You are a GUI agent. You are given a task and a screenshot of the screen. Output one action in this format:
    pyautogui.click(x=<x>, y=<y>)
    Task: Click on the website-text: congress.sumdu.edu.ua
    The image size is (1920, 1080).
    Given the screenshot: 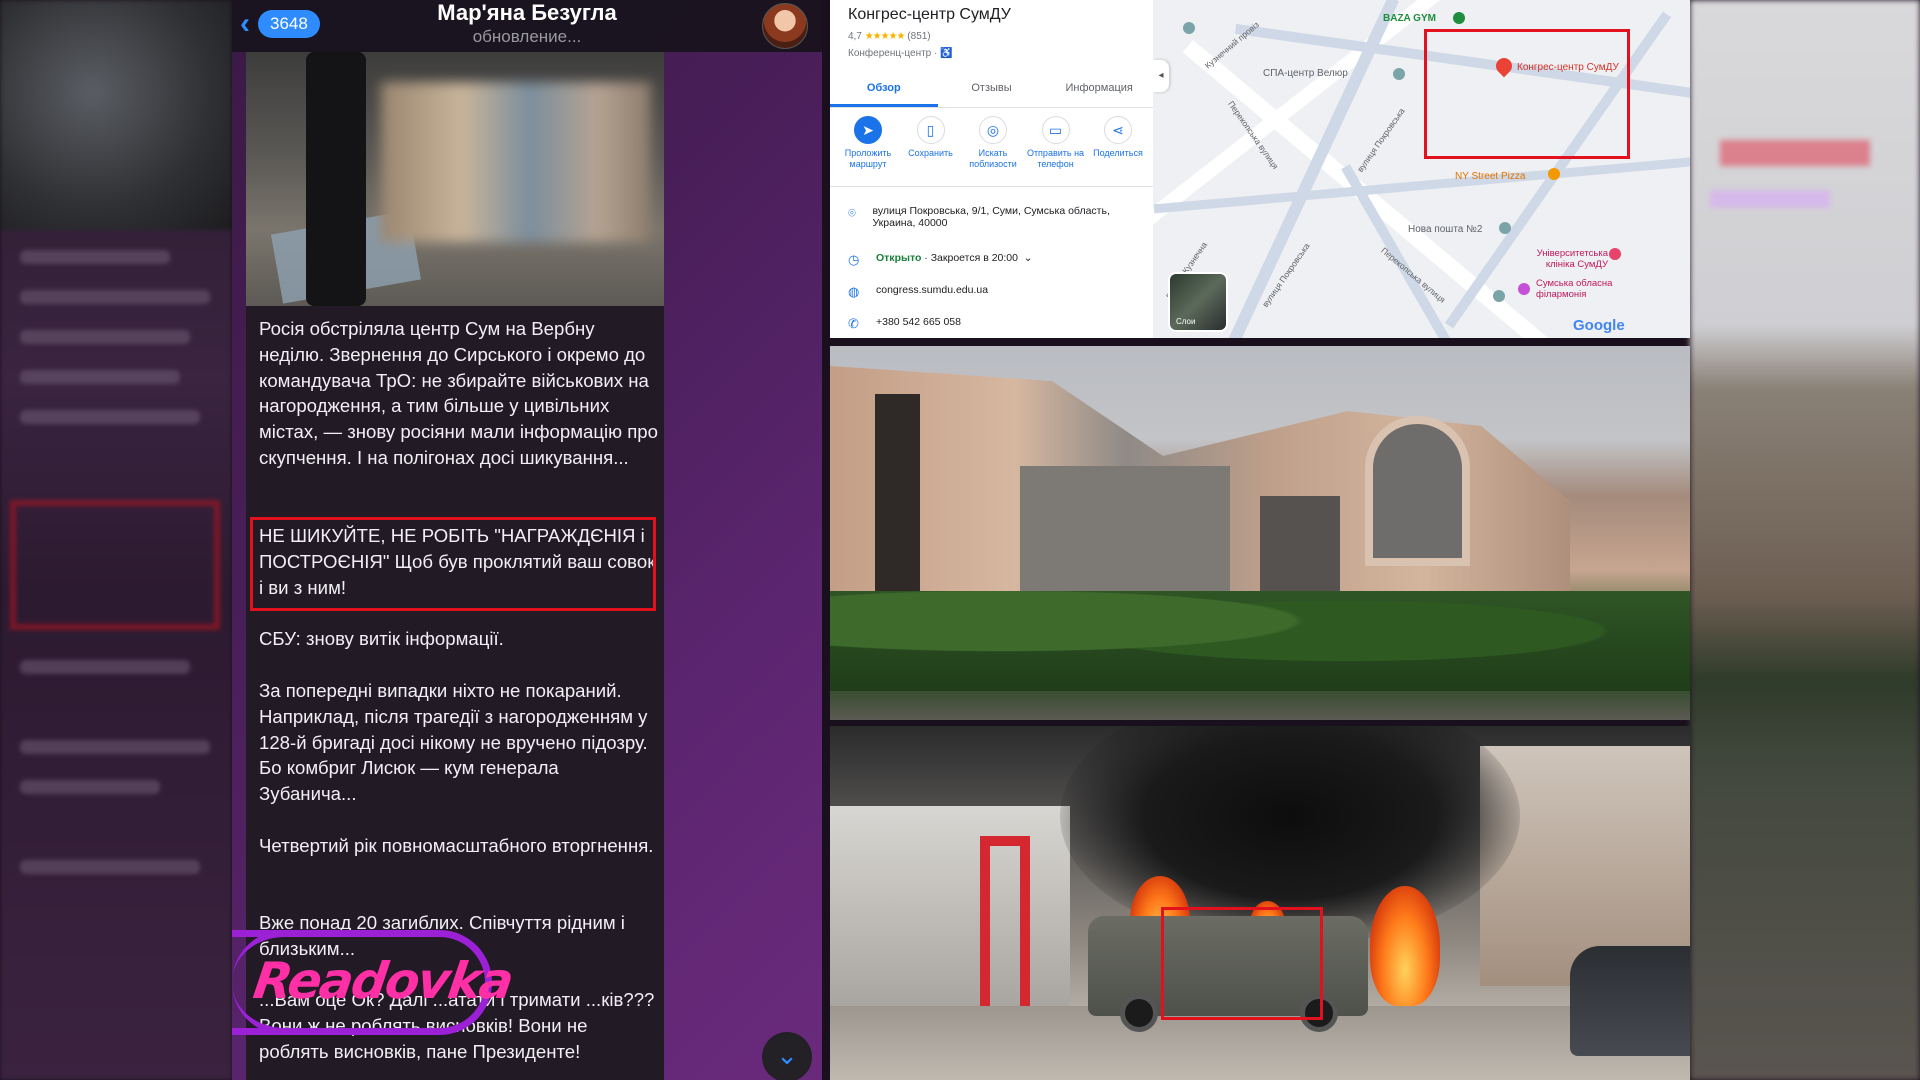 What is the action you would take?
    pyautogui.click(x=932, y=290)
    